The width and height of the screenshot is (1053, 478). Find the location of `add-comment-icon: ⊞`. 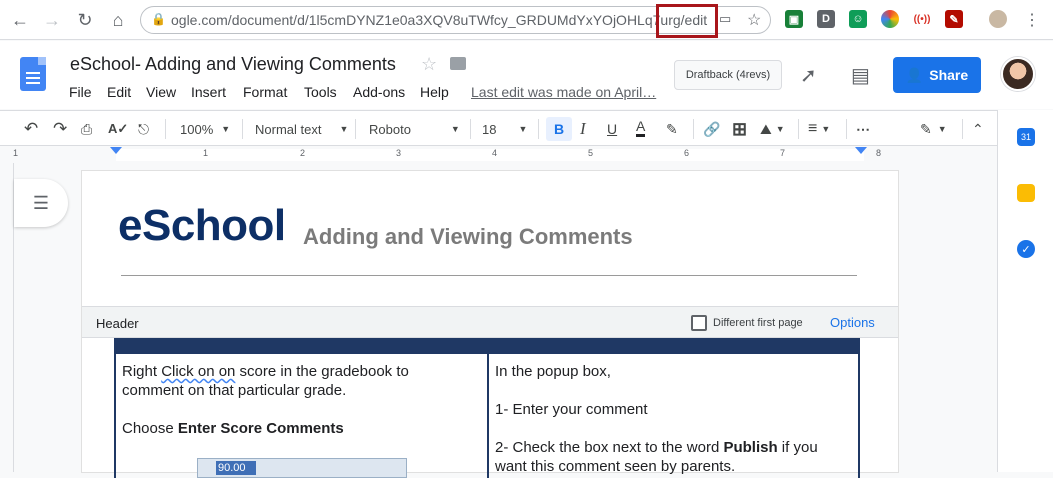

add-comment-icon: ⊞ is located at coordinates (739, 129).